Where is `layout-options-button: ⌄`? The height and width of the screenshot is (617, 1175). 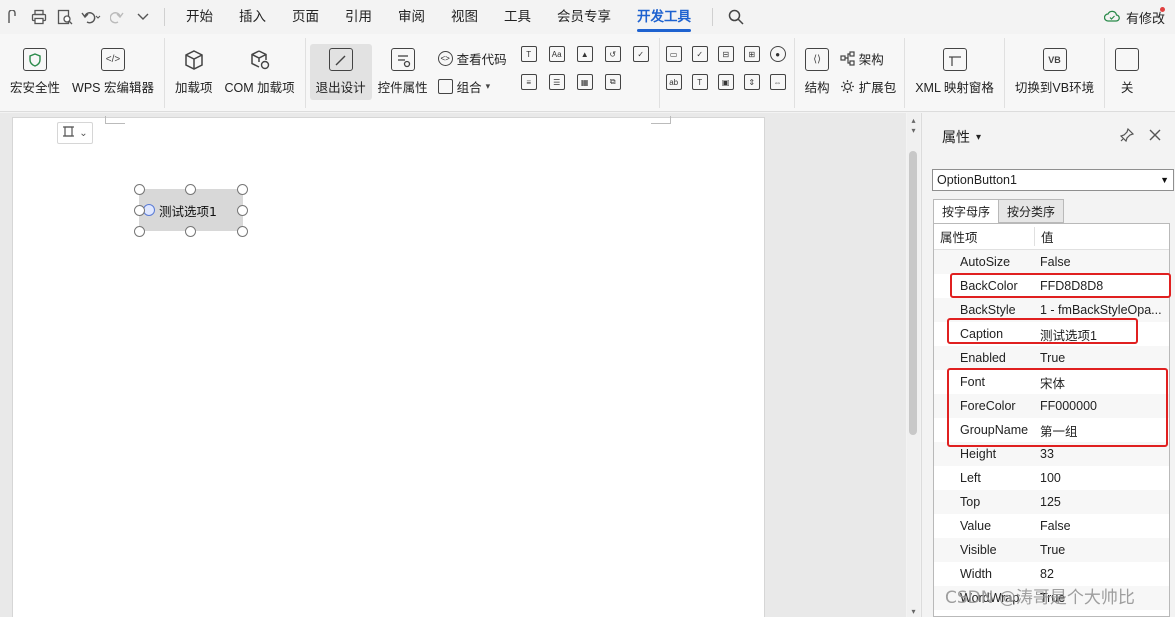 layout-options-button: ⌄ is located at coordinates (75, 133).